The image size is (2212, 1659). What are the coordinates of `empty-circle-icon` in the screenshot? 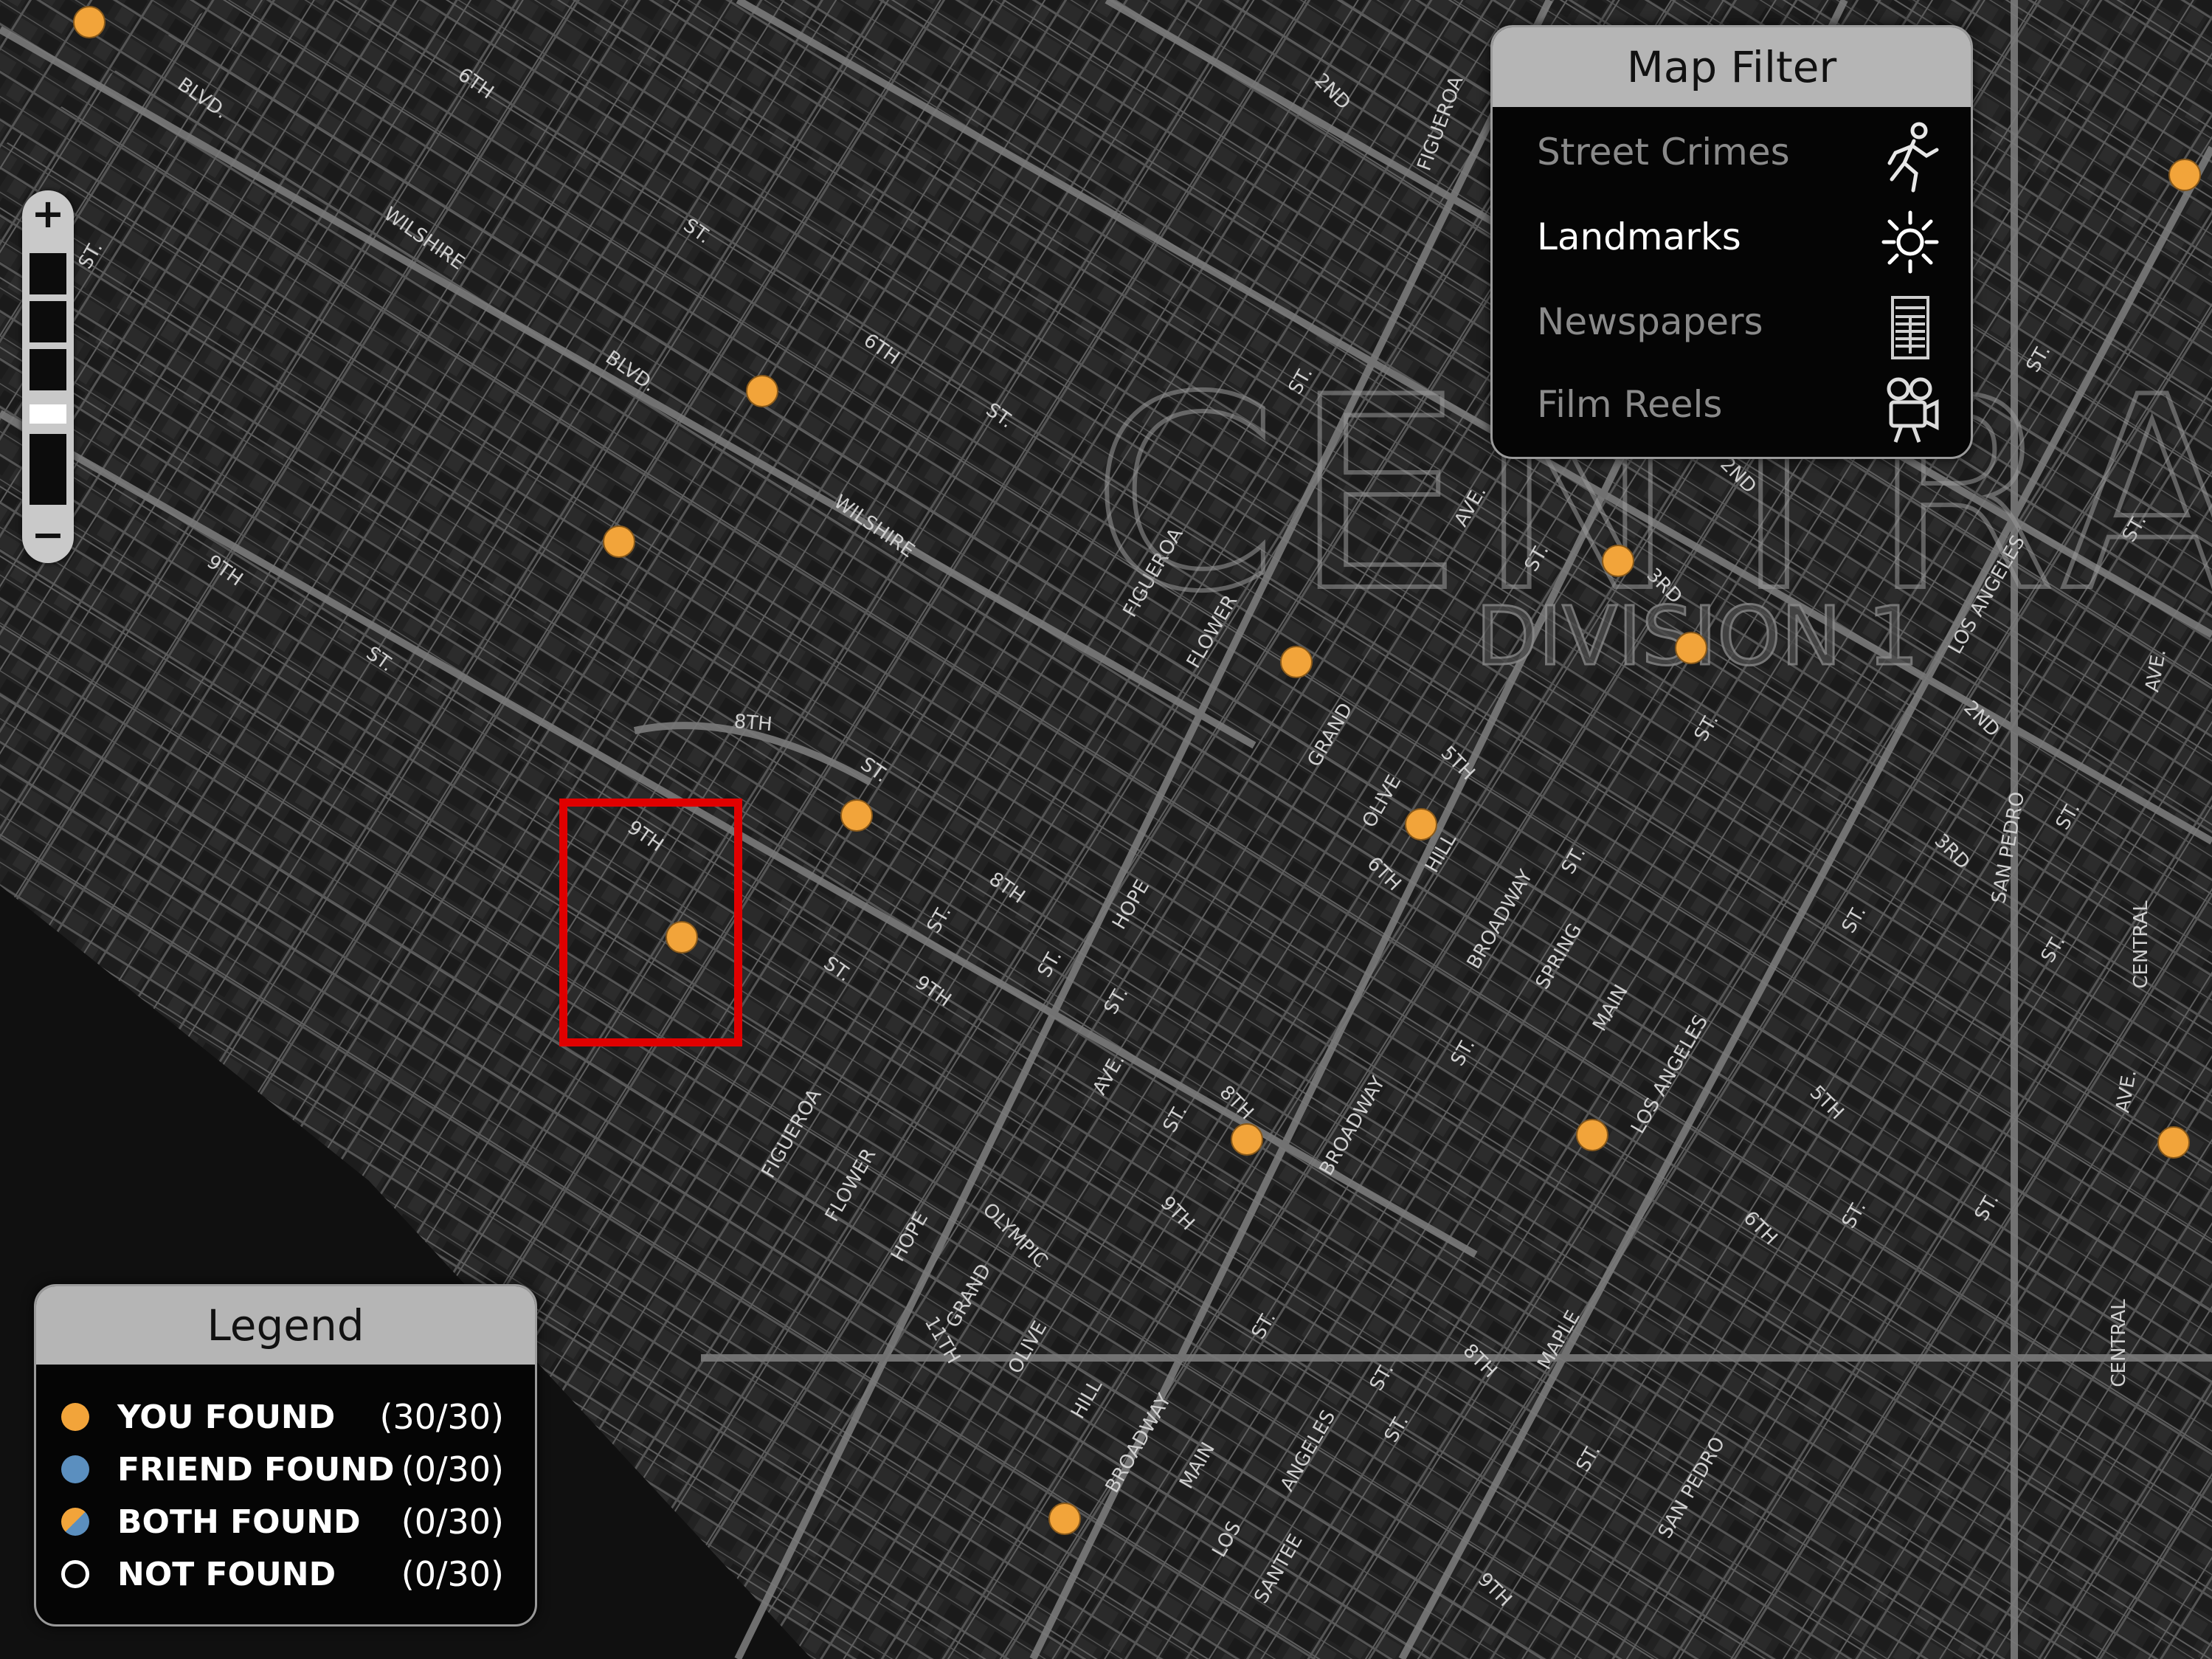 It's located at (75, 1574).